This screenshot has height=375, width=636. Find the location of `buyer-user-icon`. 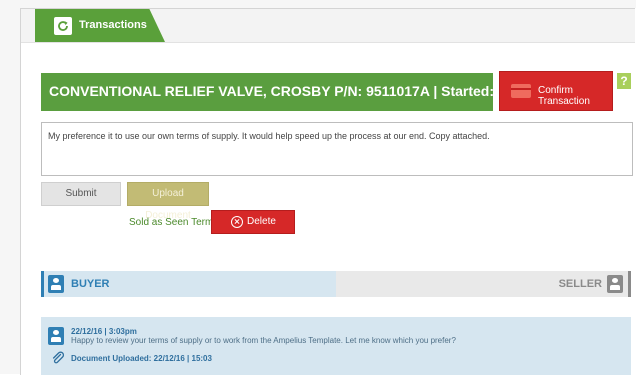

buyer-user-icon is located at coordinates (56, 284).